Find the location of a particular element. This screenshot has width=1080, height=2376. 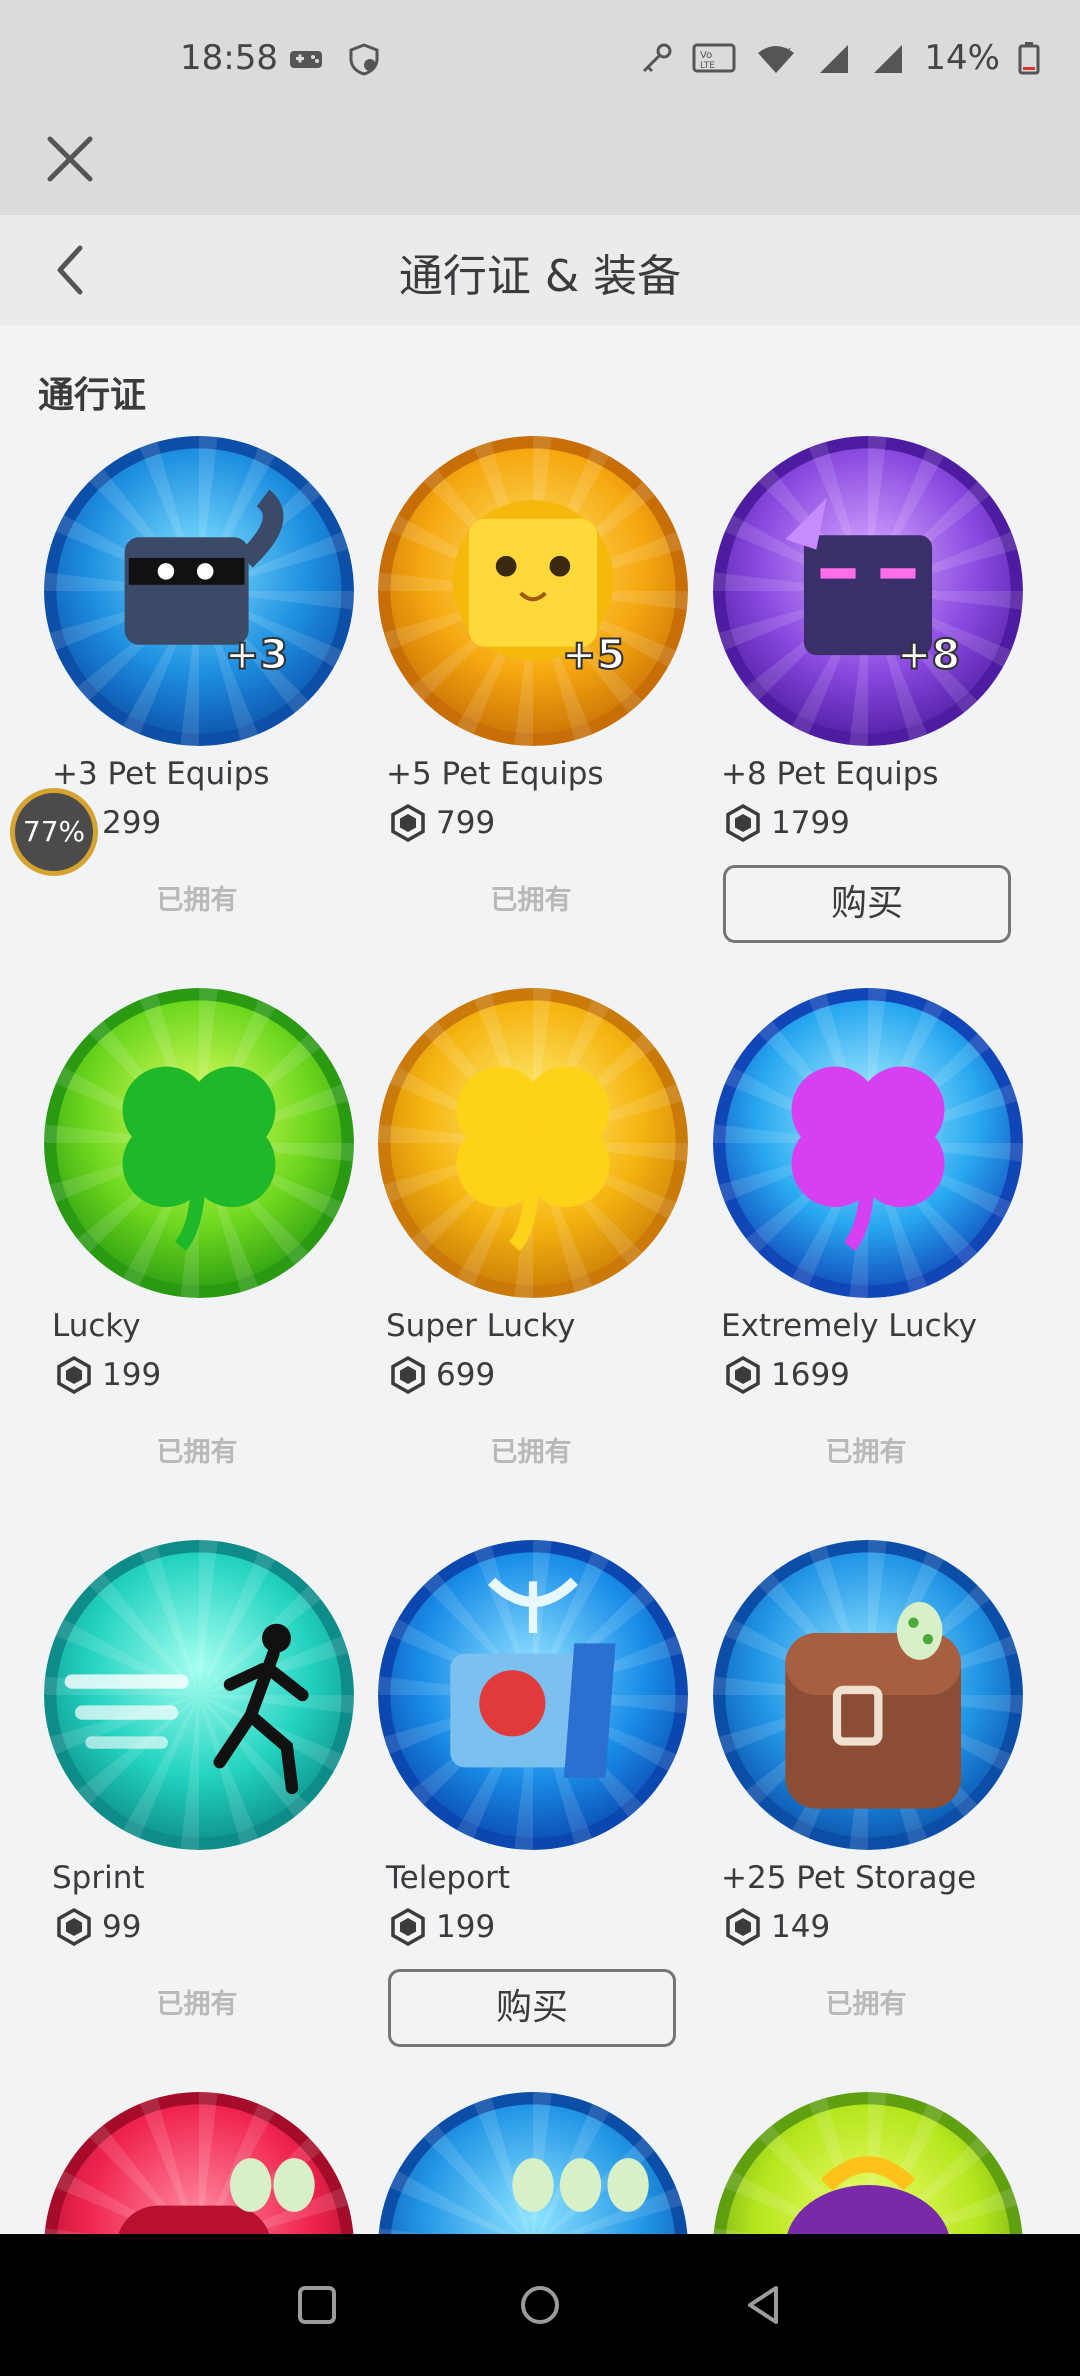

home-icon is located at coordinates (540, 2305).